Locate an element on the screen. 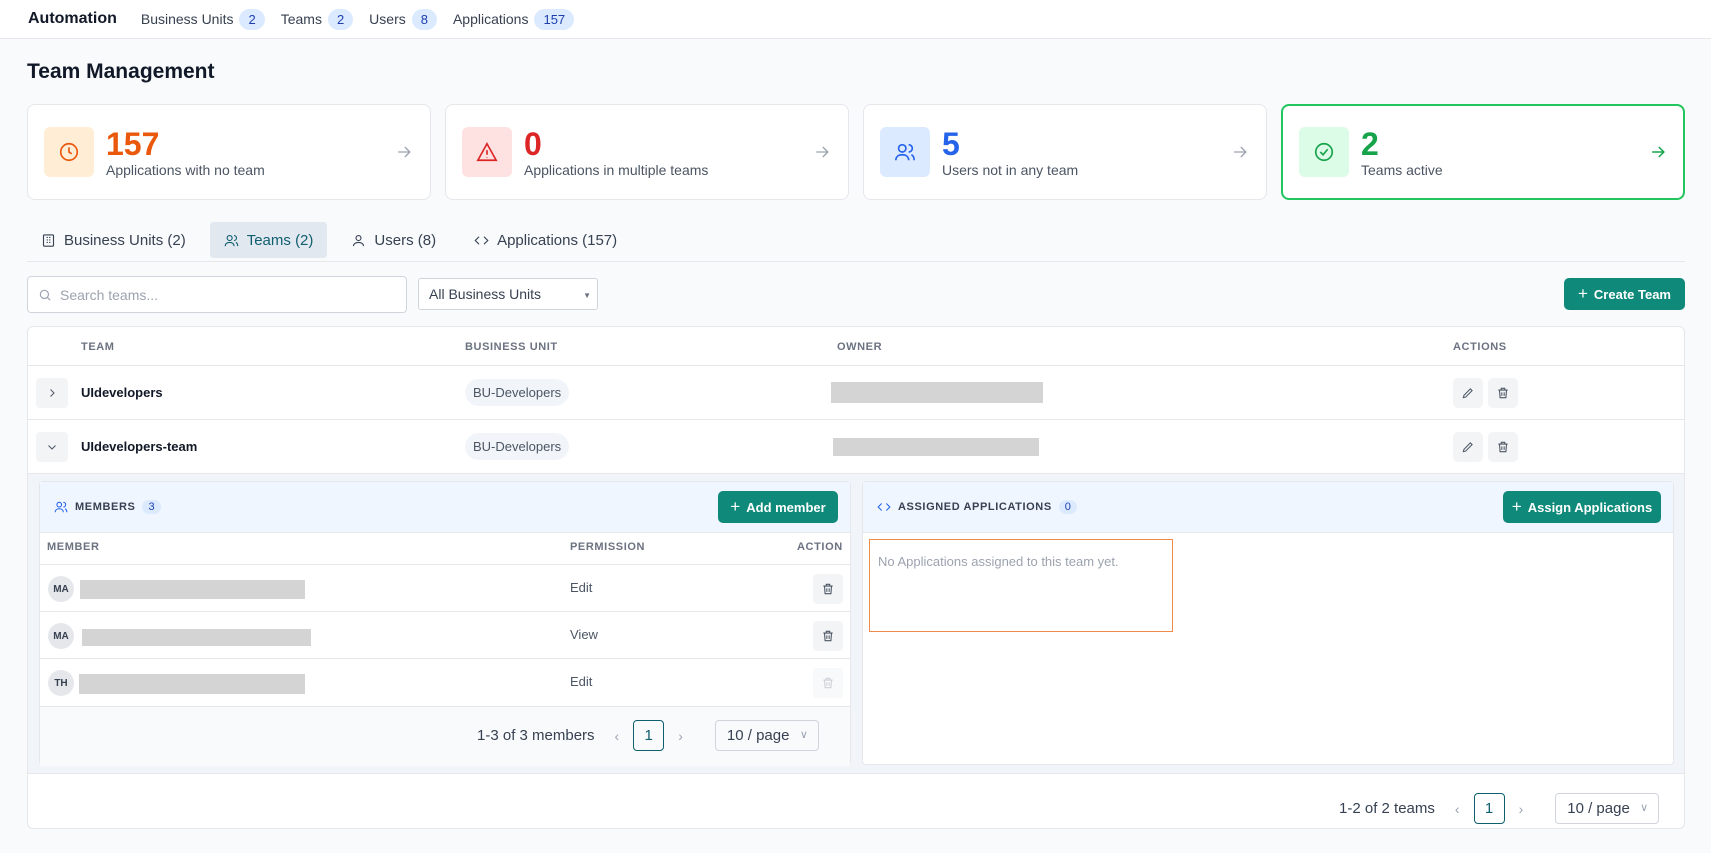 The height and width of the screenshot is (853, 1711). tab-business-units: Business Units (2) is located at coordinates (113, 240).